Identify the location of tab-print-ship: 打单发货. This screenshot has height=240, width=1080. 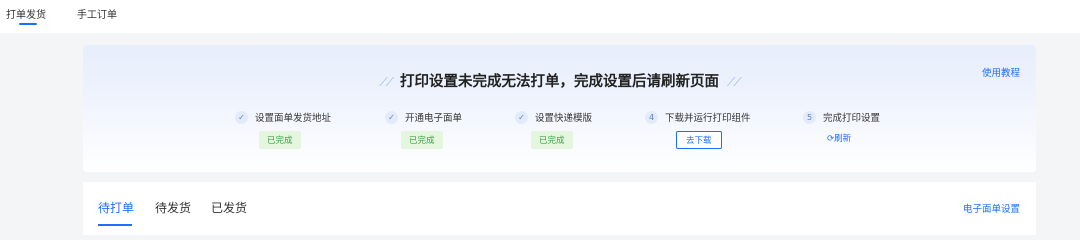
(26, 13).